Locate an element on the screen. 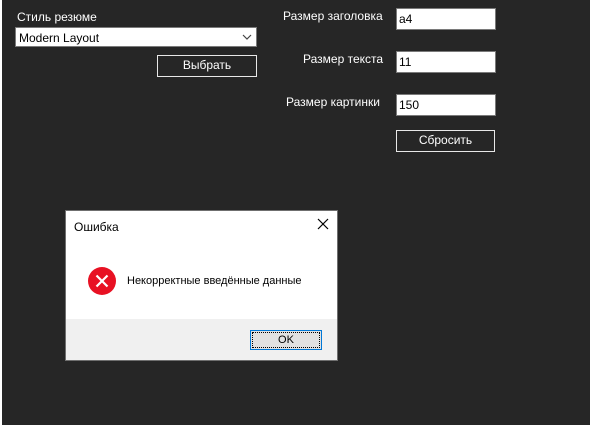 The height and width of the screenshot is (427, 592). dialog-footer: OK is located at coordinates (201, 339).